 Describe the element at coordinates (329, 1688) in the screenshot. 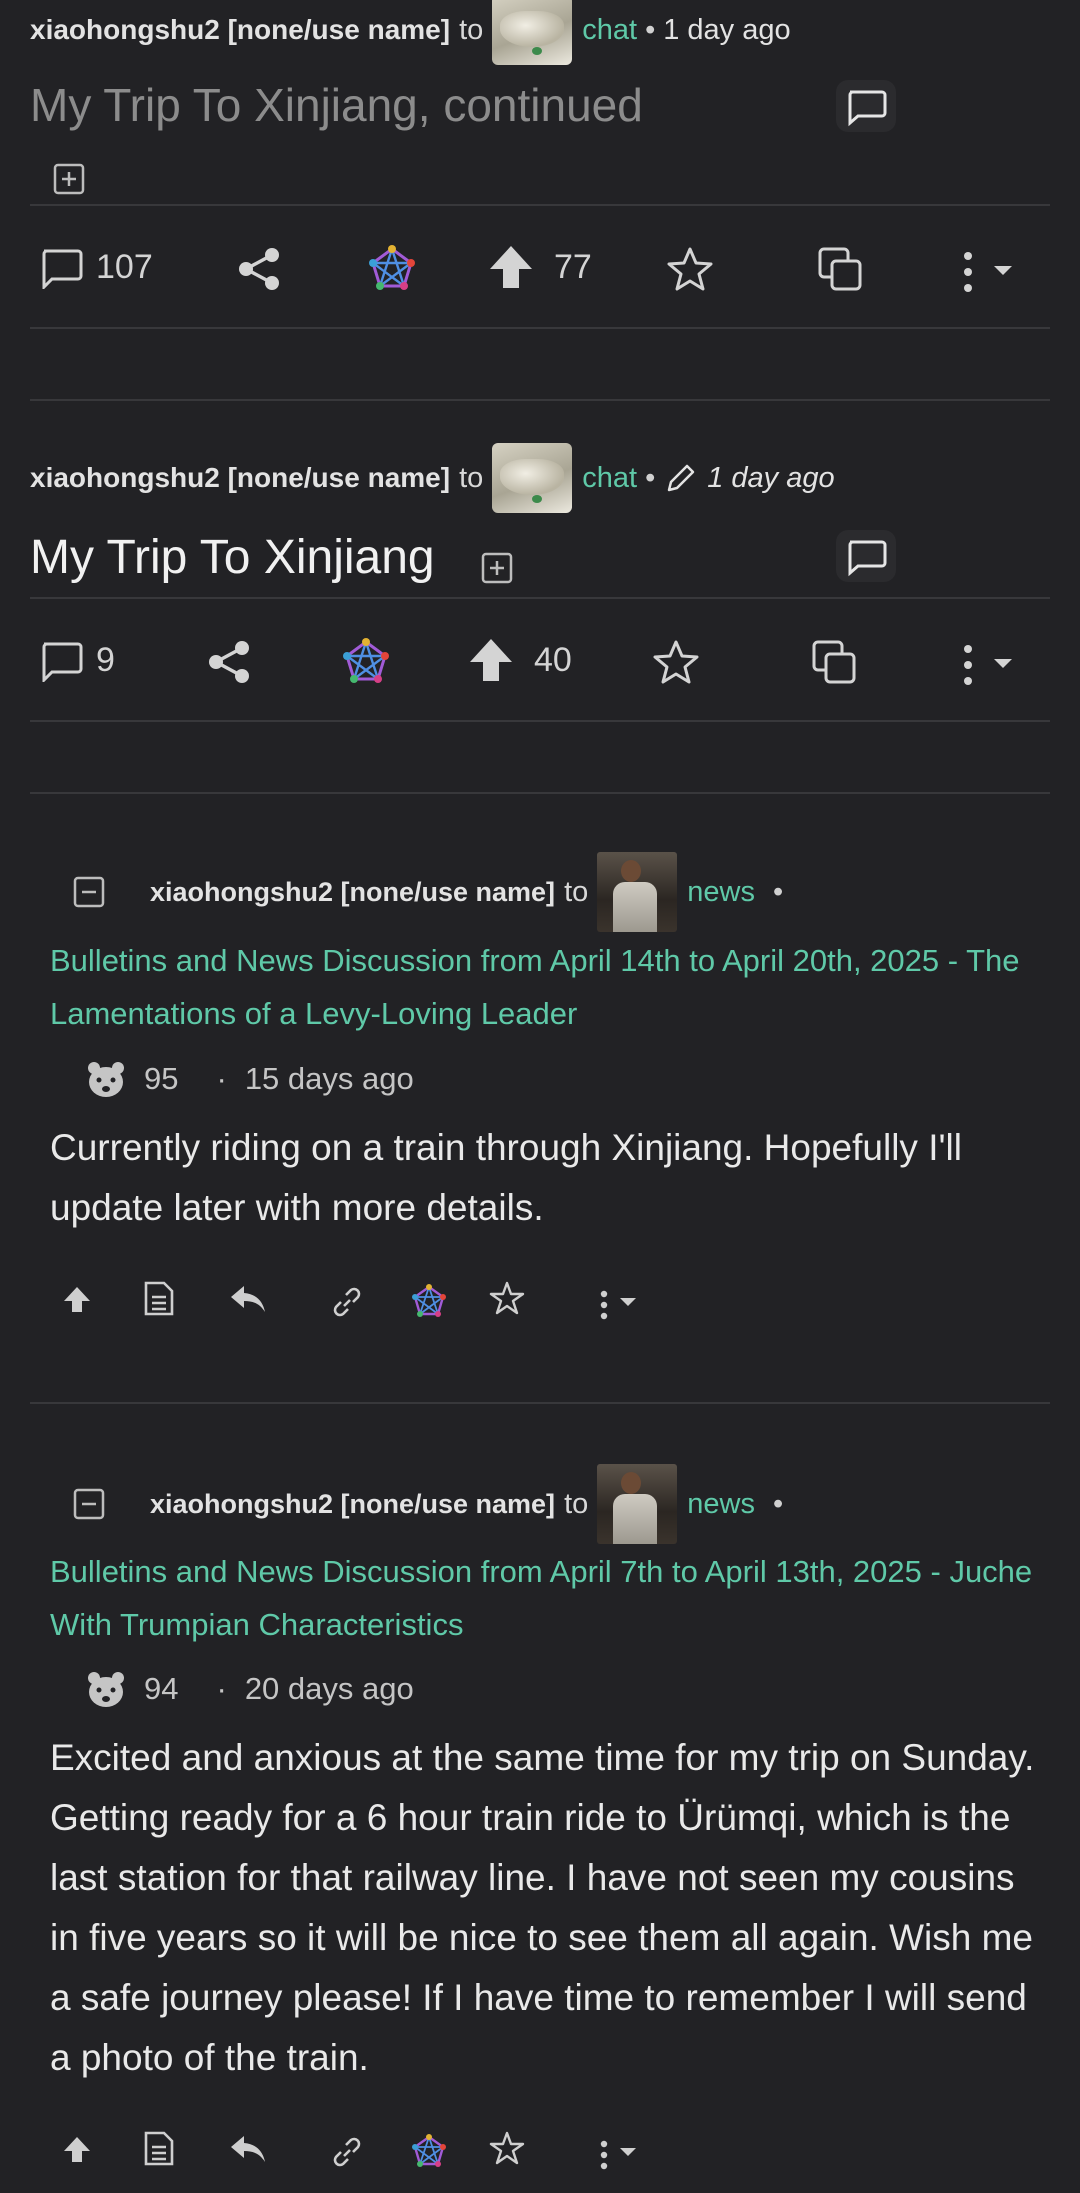

I see `comment-time: 20 days ago` at that location.